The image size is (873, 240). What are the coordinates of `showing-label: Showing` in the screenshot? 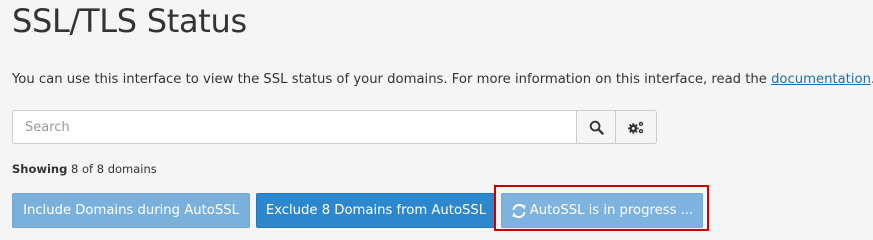 It's located at (40, 169).